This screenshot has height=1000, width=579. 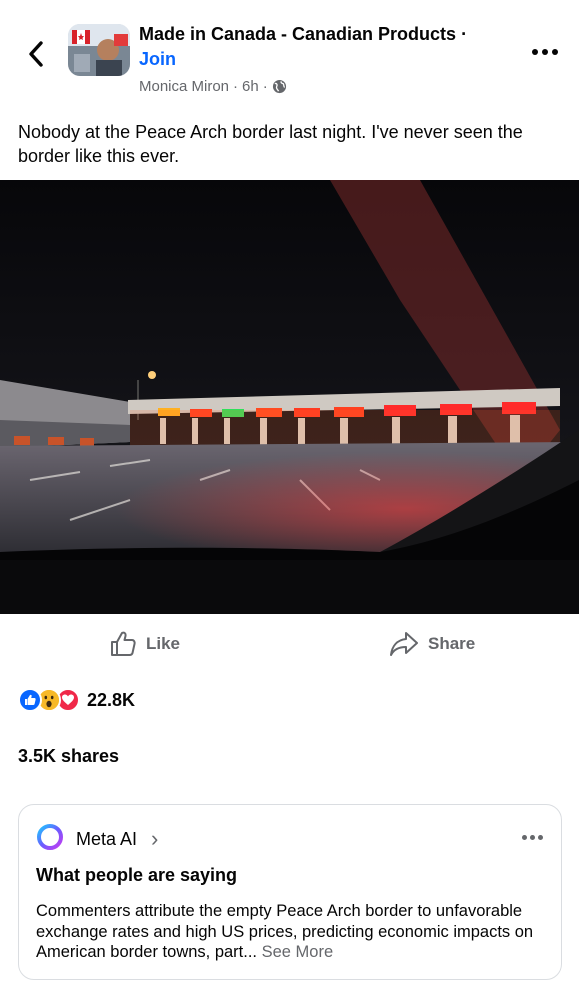 What do you see at coordinates (404, 644) in the screenshot?
I see `share-arrow-icon` at bounding box center [404, 644].